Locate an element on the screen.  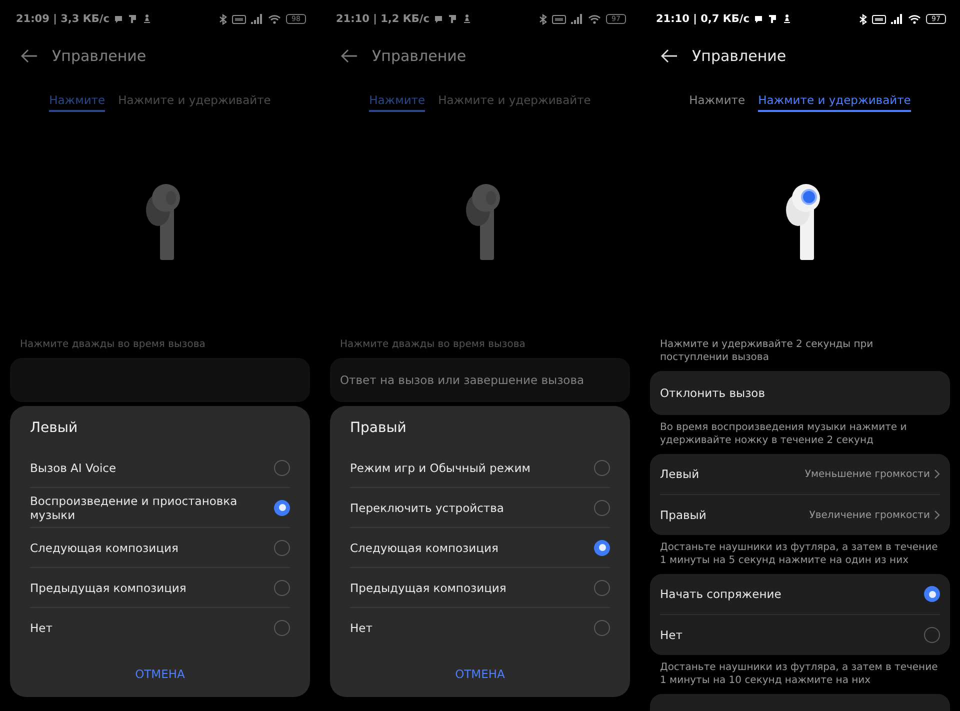
back-arrow-icon is located at coordinates (669, 56).